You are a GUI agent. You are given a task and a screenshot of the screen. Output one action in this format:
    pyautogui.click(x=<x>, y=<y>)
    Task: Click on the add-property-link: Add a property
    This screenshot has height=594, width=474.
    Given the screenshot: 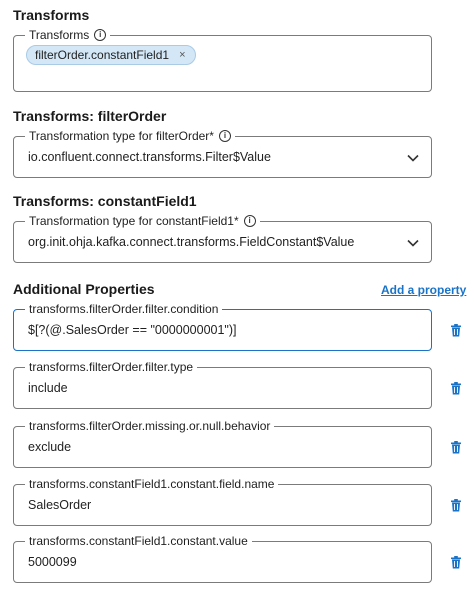 What is the action you would take?
    pyautogui.click(x=423, y=290)
    